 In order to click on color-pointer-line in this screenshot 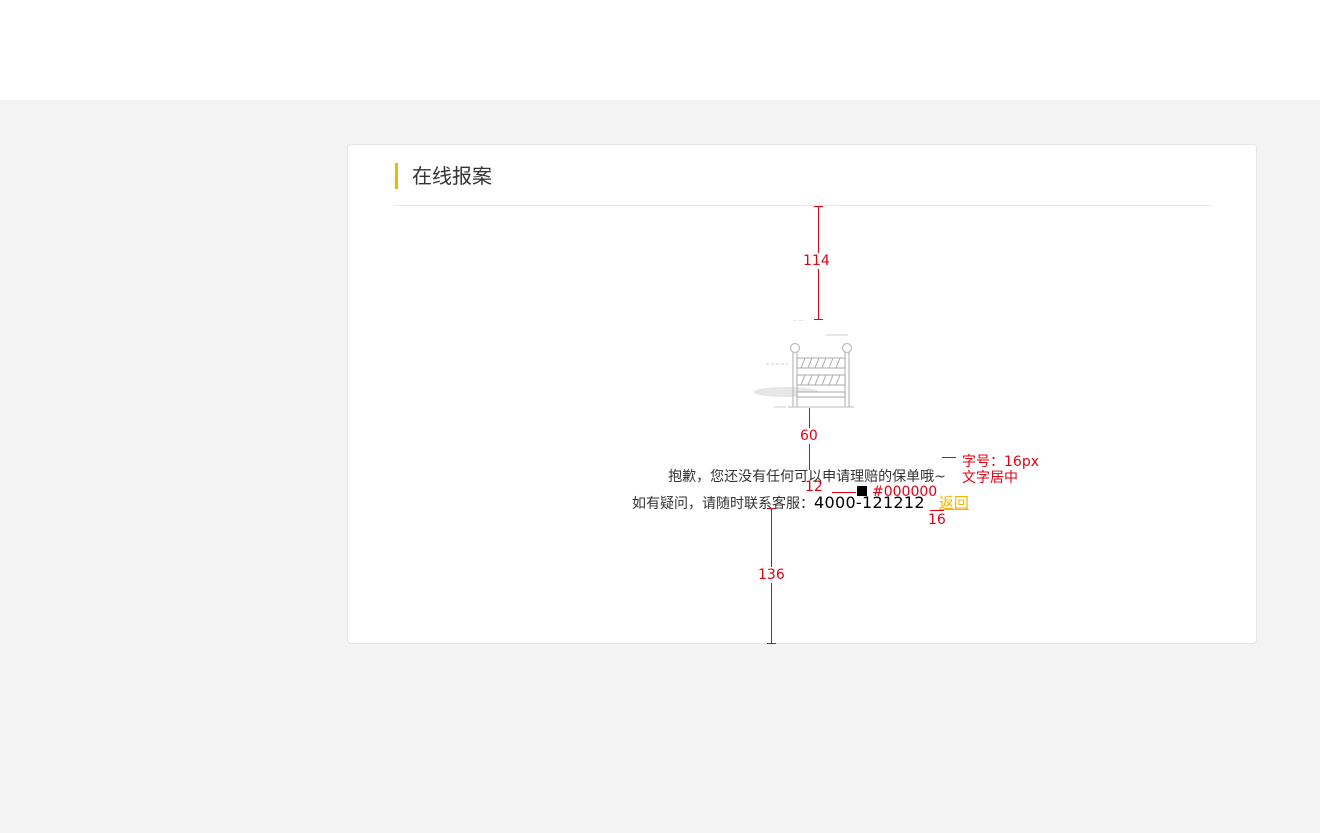, I will do `click(844, 492)`.